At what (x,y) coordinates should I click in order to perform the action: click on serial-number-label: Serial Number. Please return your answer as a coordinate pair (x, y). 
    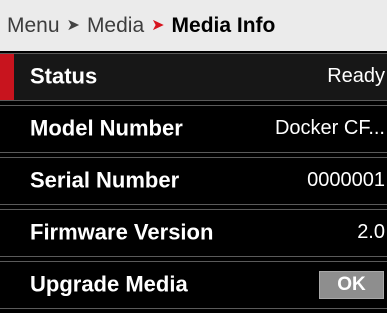
    Looking at the image, I should click on (105, 180).